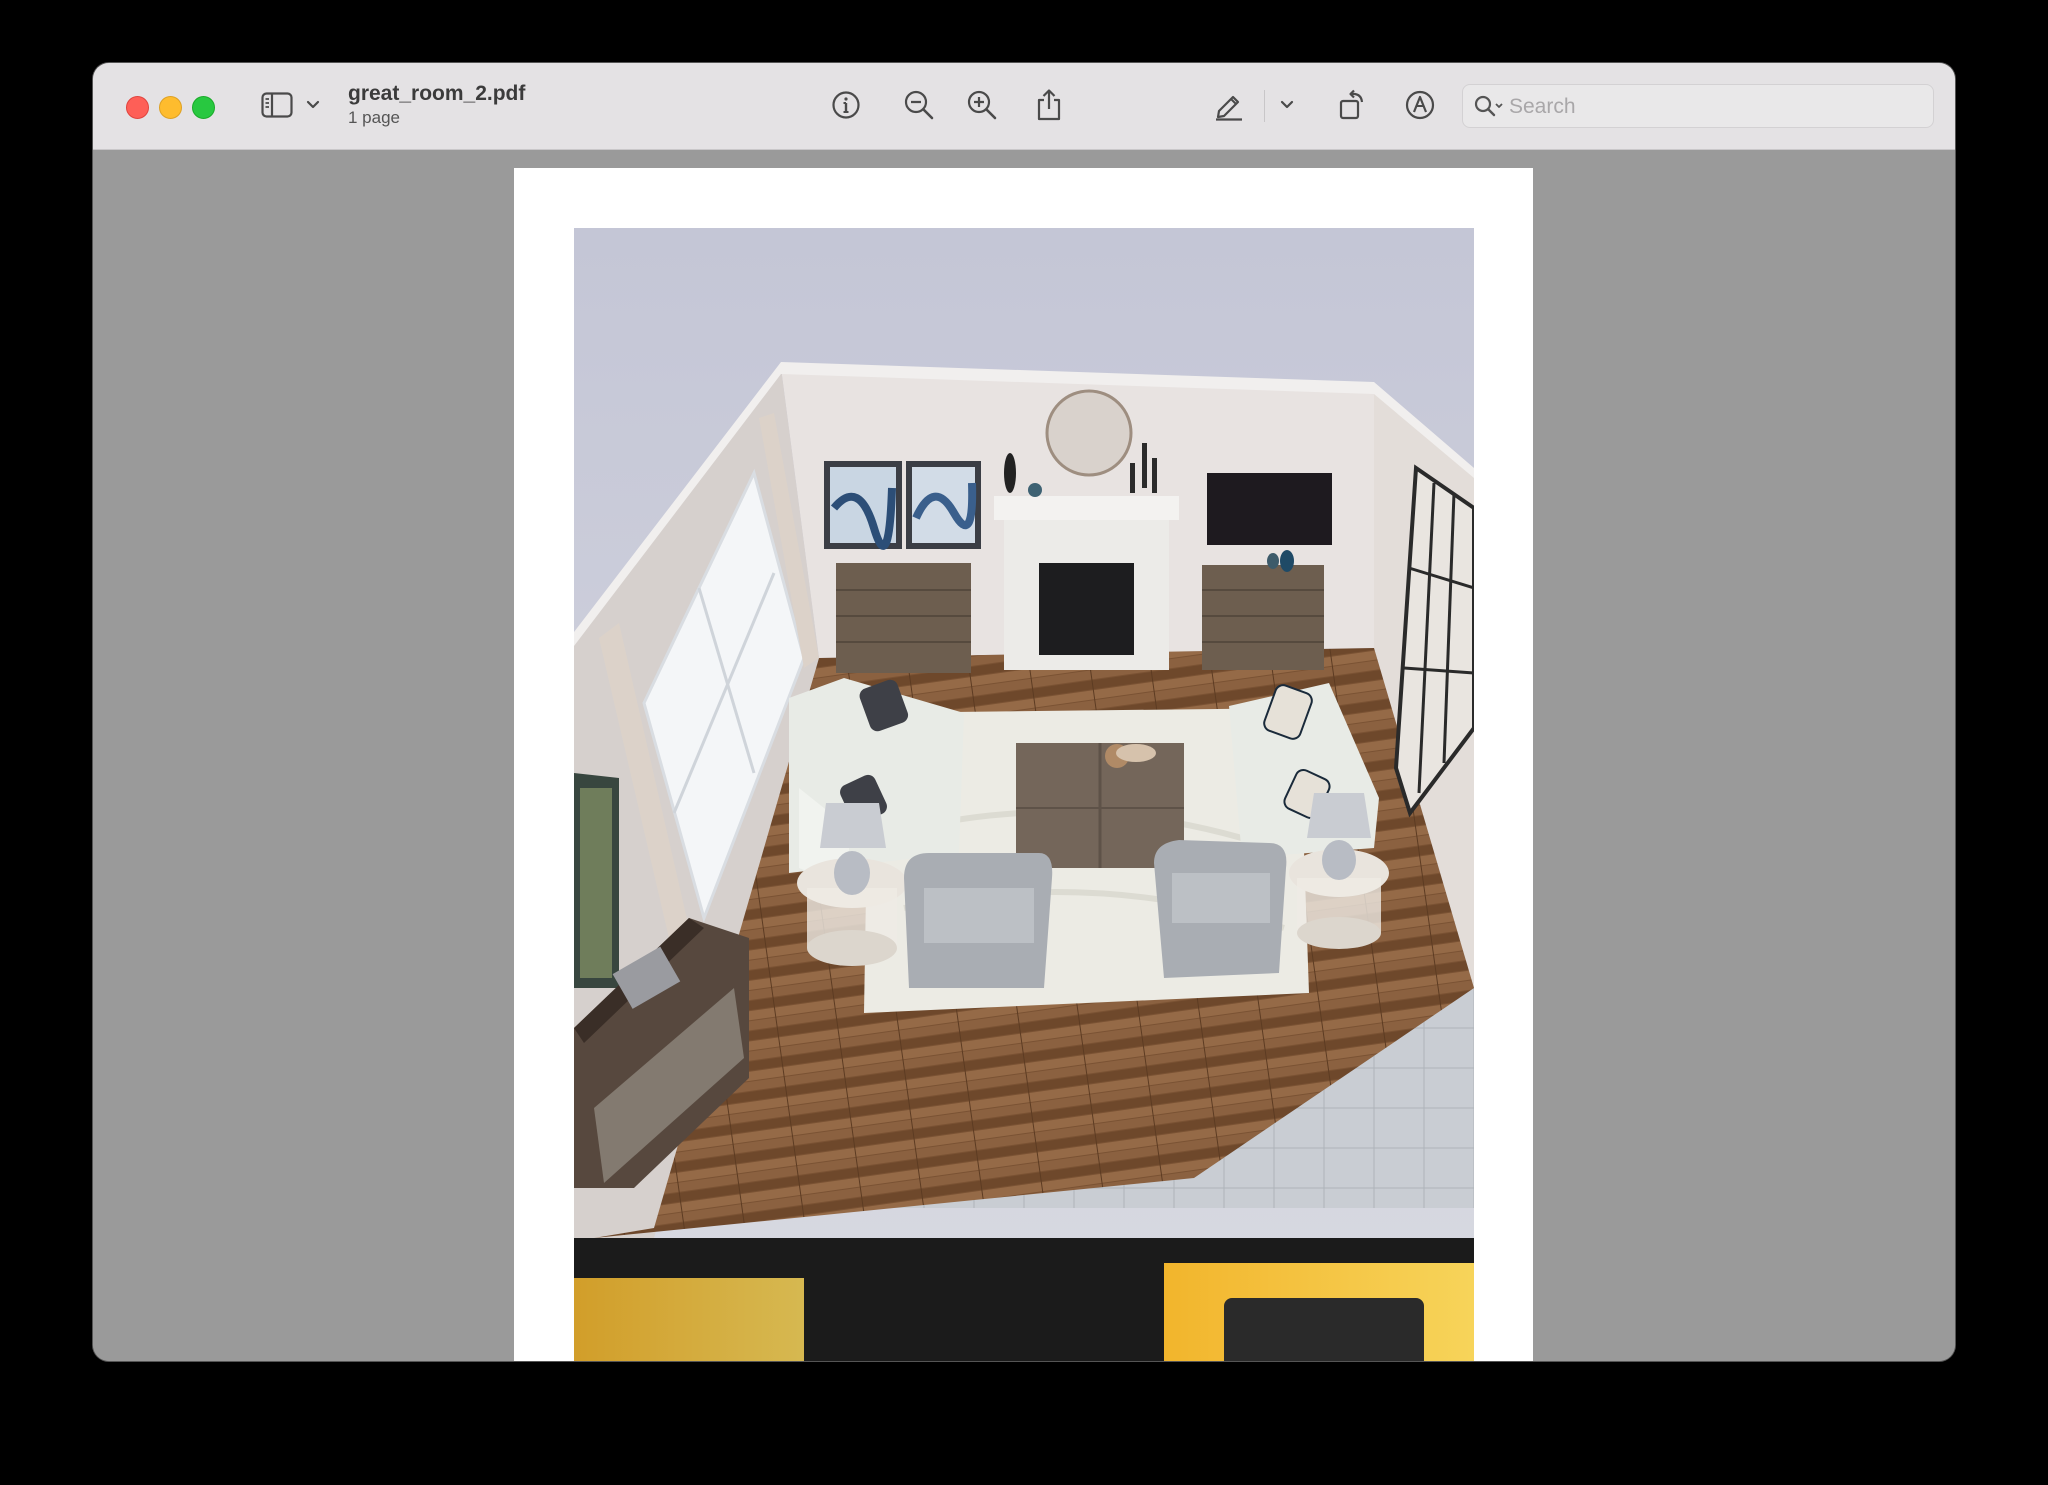  Describe the element at coordinates (1229, 108) in the screenshot. I see `pencil-icon` at that location.